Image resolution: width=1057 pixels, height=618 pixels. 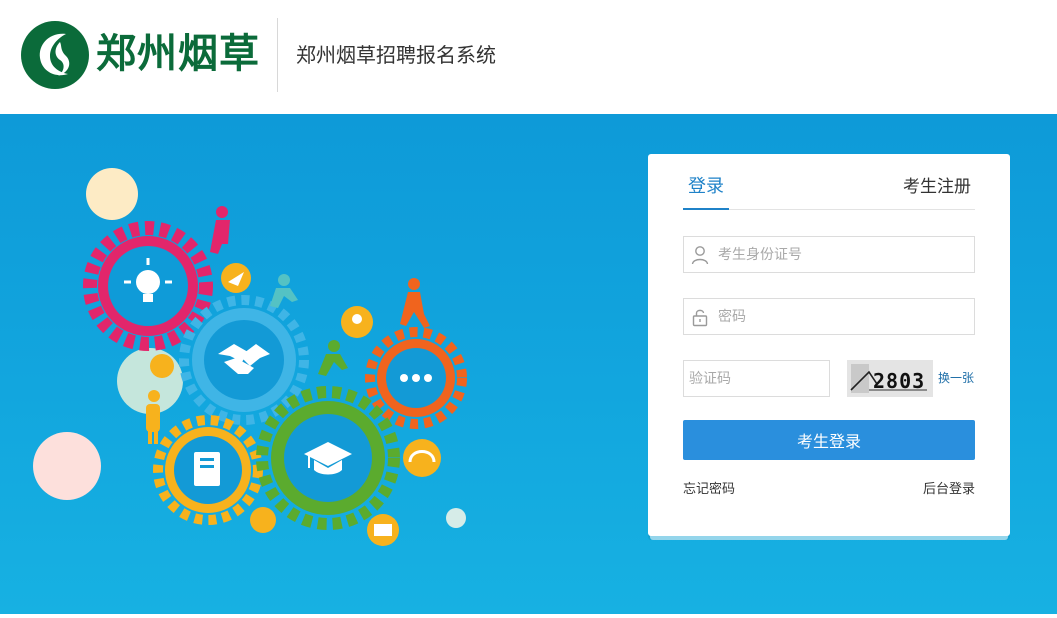 I want to click on header-divider, so click(x=277, y=55).